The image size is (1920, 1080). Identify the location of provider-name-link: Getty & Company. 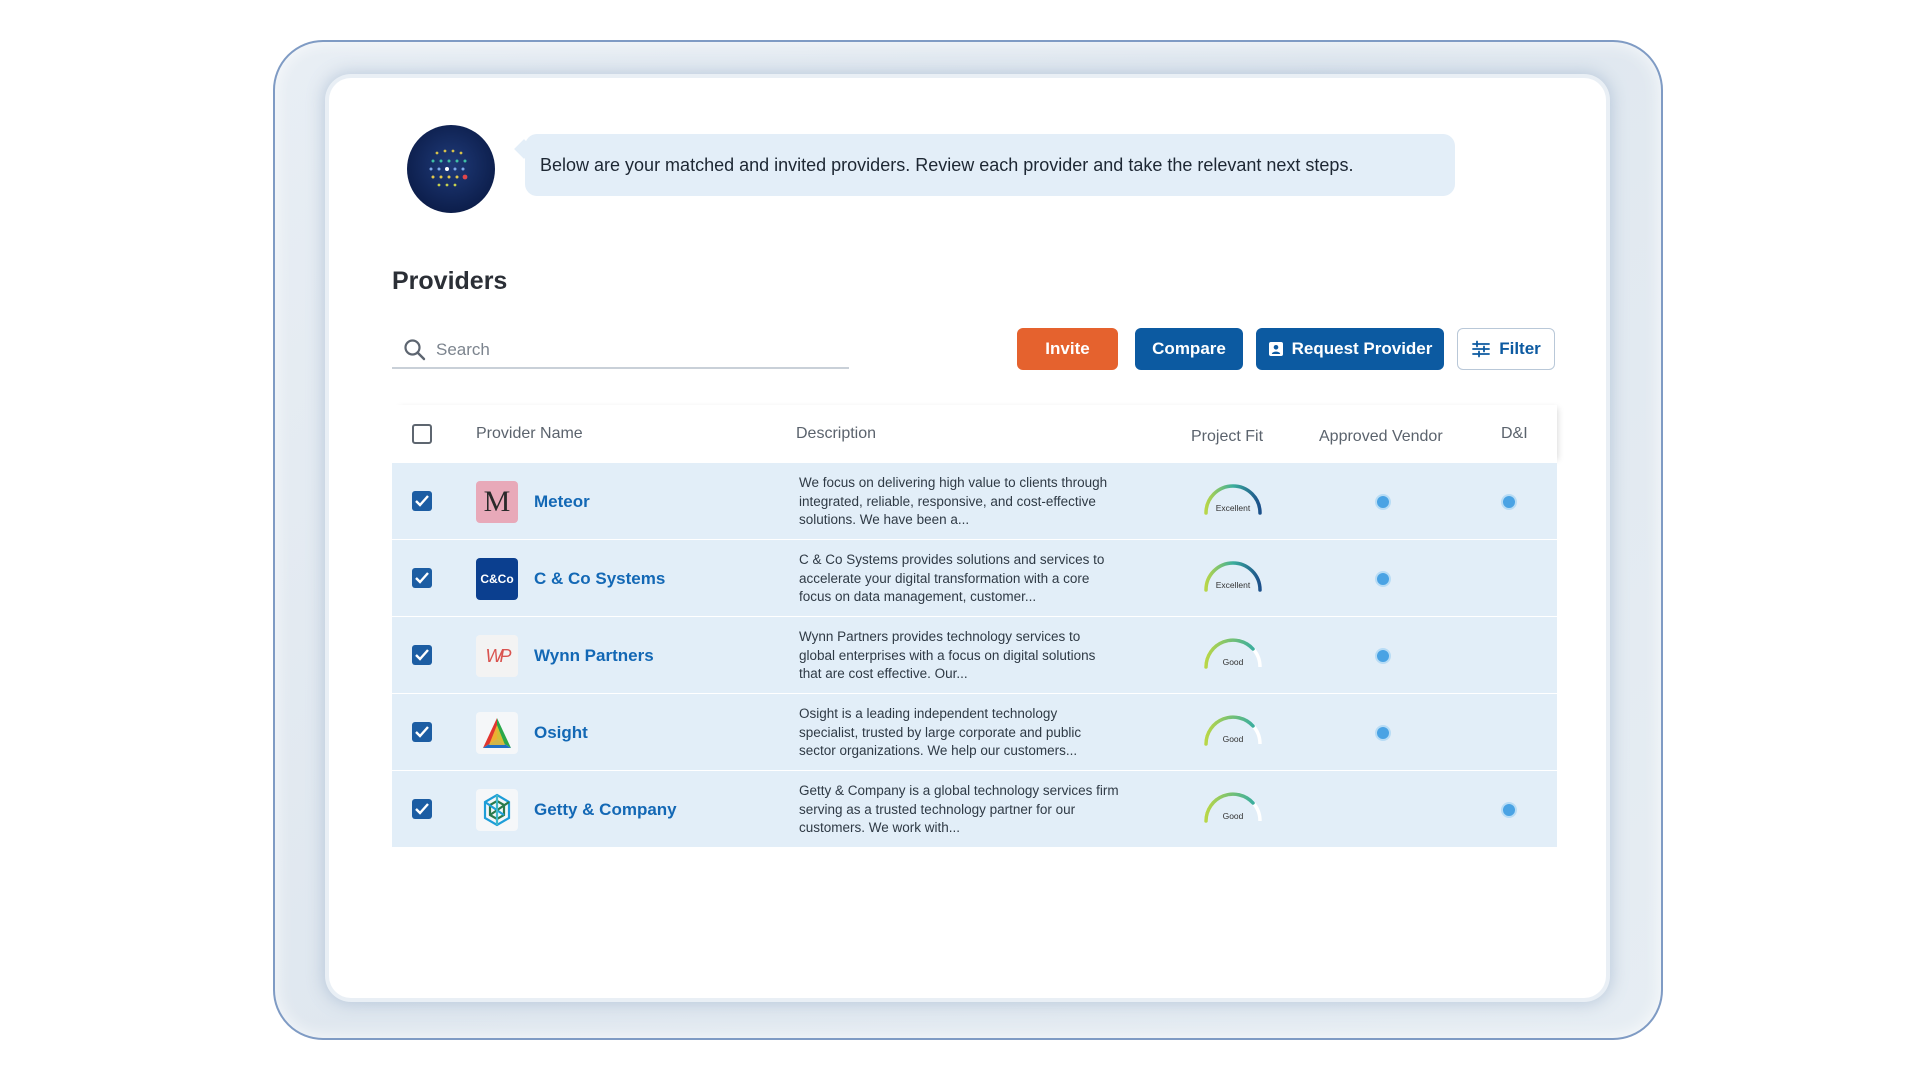
(605, 810).